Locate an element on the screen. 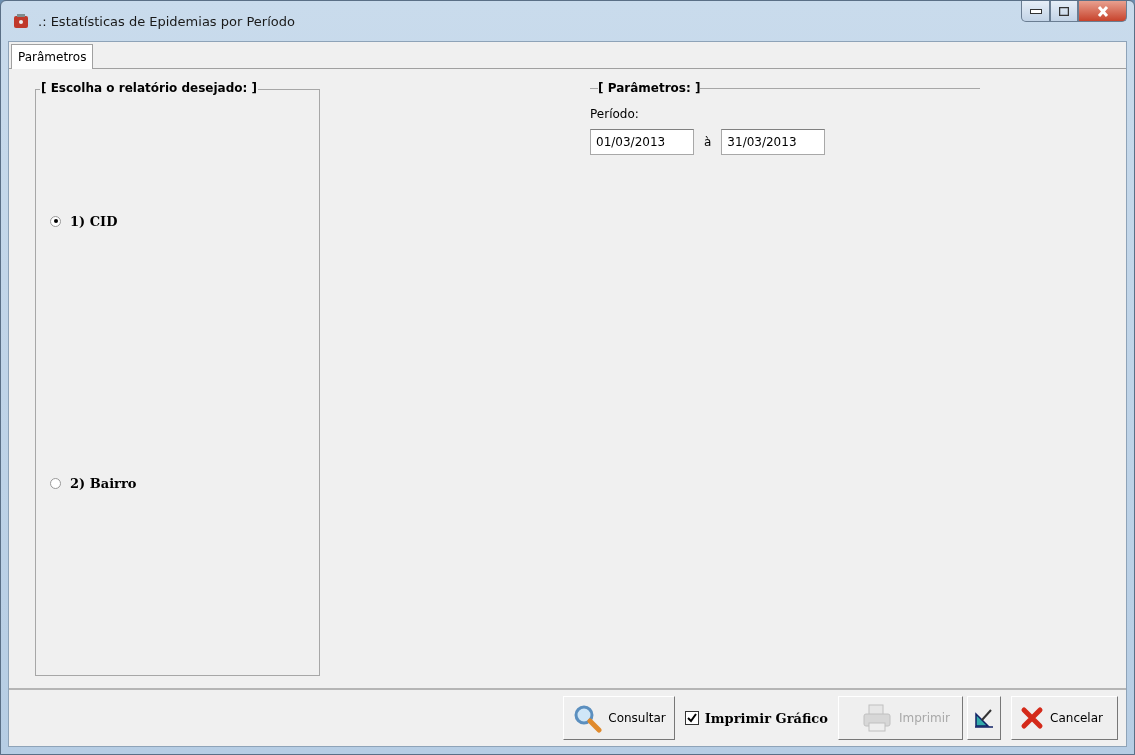 This screenshot has height=755, width=1135. radio-option: 1) CID is located at coordinates (177, 221).